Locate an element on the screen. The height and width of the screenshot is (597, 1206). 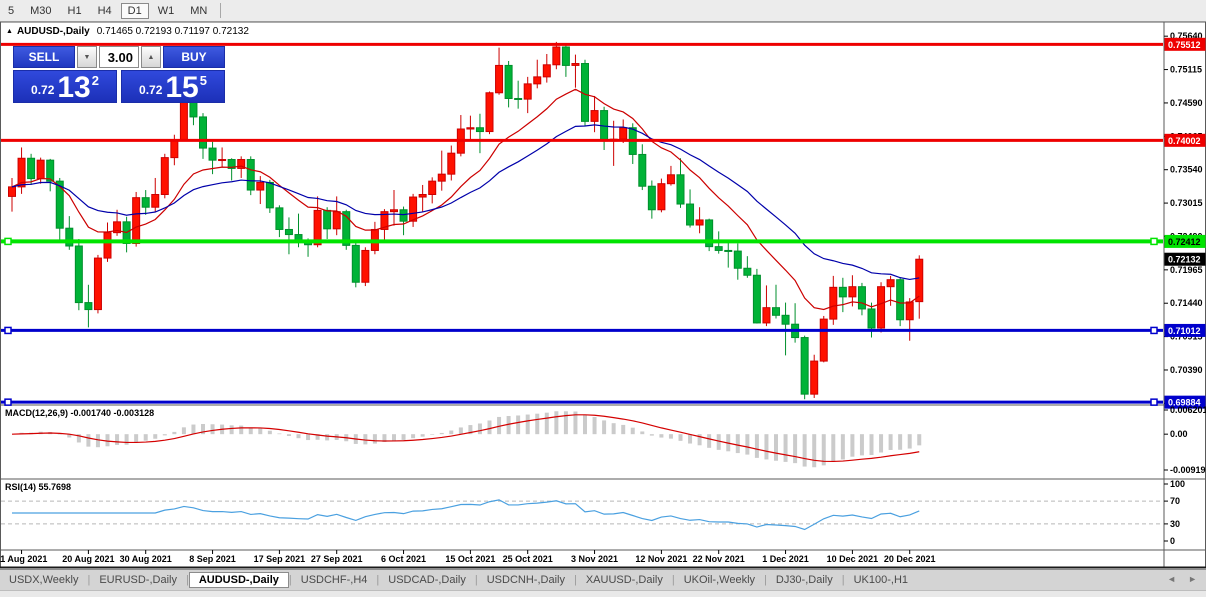
svg-text: 0.71440 is located at coordinates (1186, 303).